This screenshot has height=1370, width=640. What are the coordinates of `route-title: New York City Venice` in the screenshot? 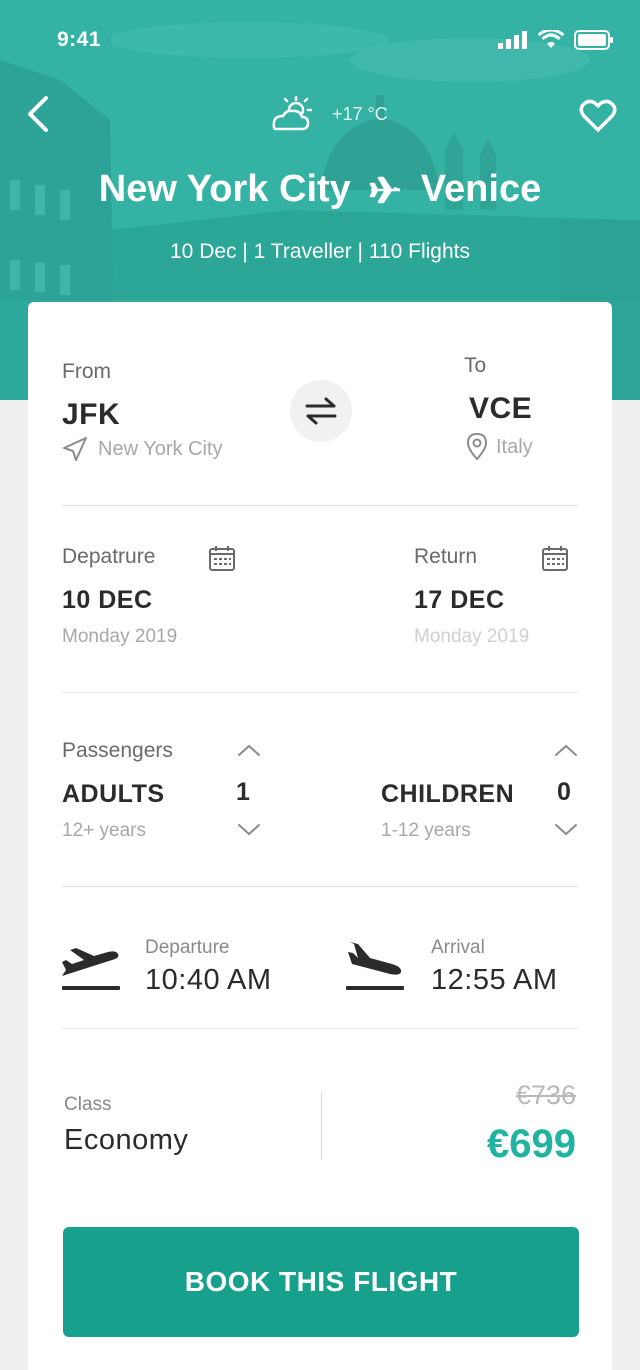 It's located at (320, 189).